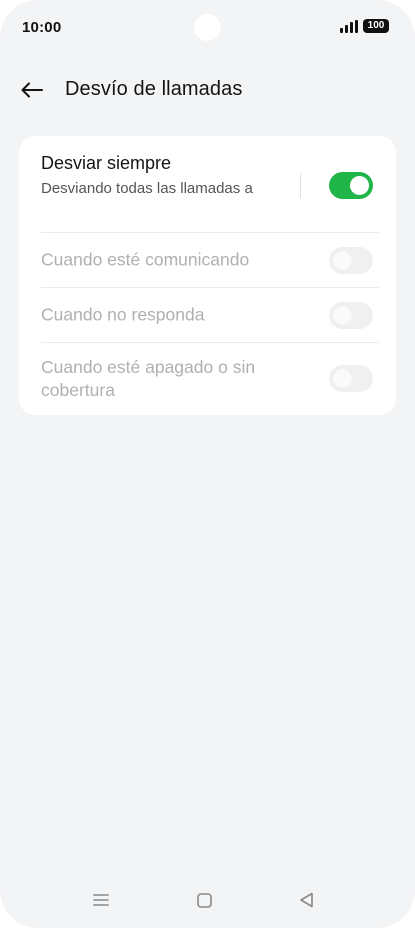  I want to click on app-header: Desvío de llamadas, so click(207, 90).